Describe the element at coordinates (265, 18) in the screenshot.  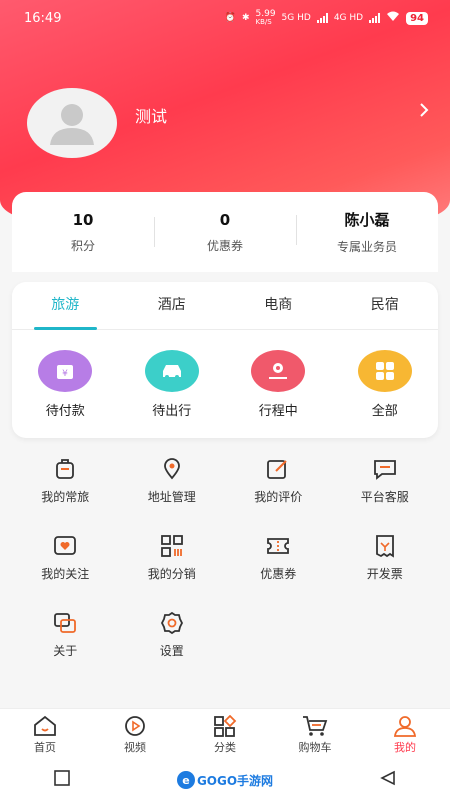
I see `net-speed: 5.99 KB/S` at that location.